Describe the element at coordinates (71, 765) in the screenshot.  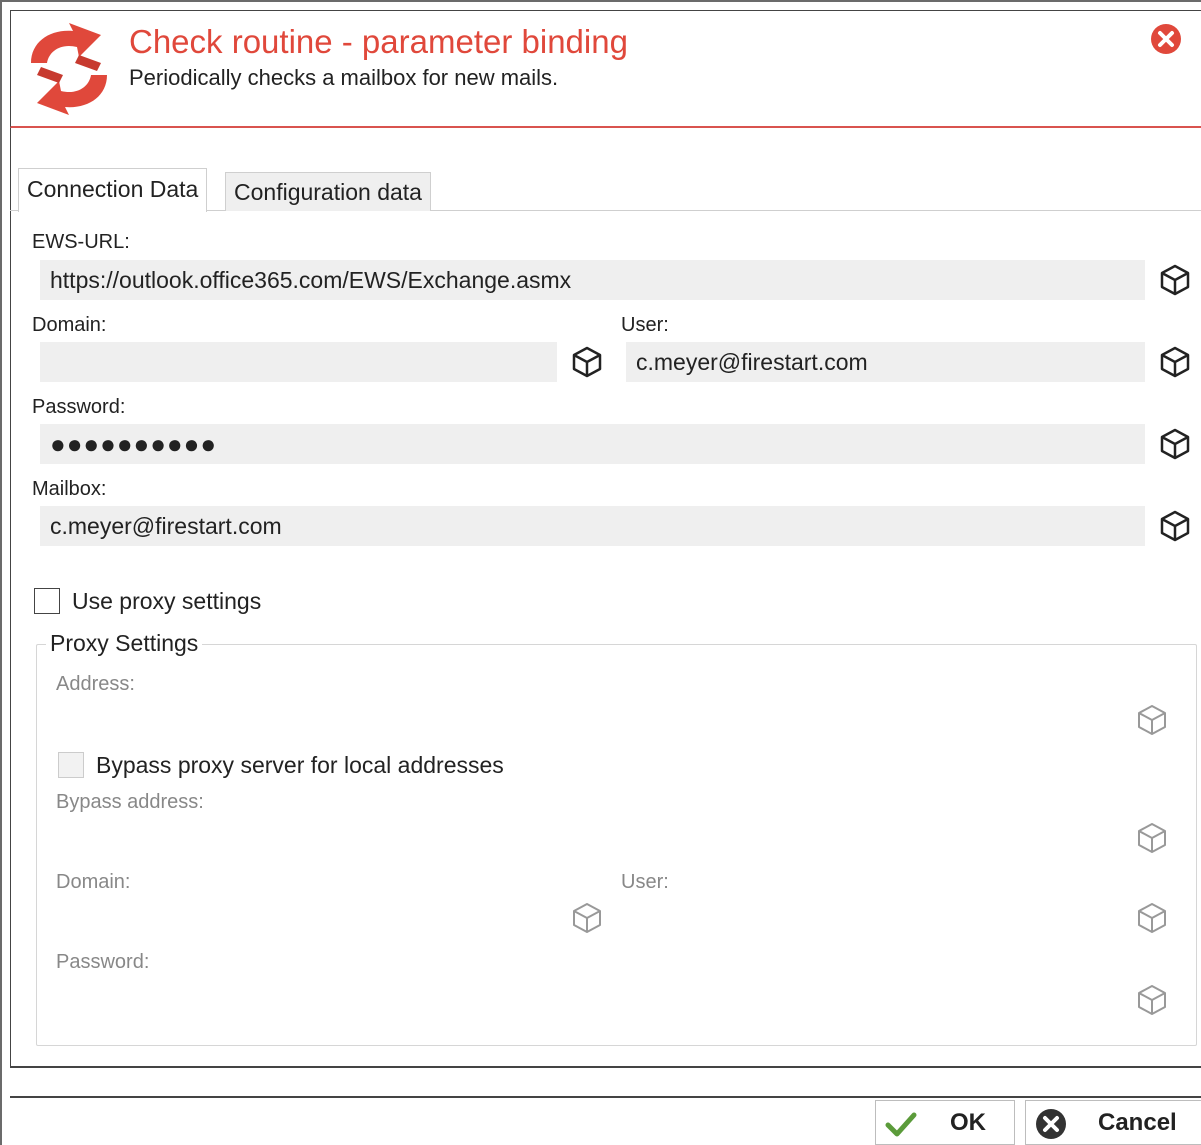
I see `bypass-local-checkbox` at that location.